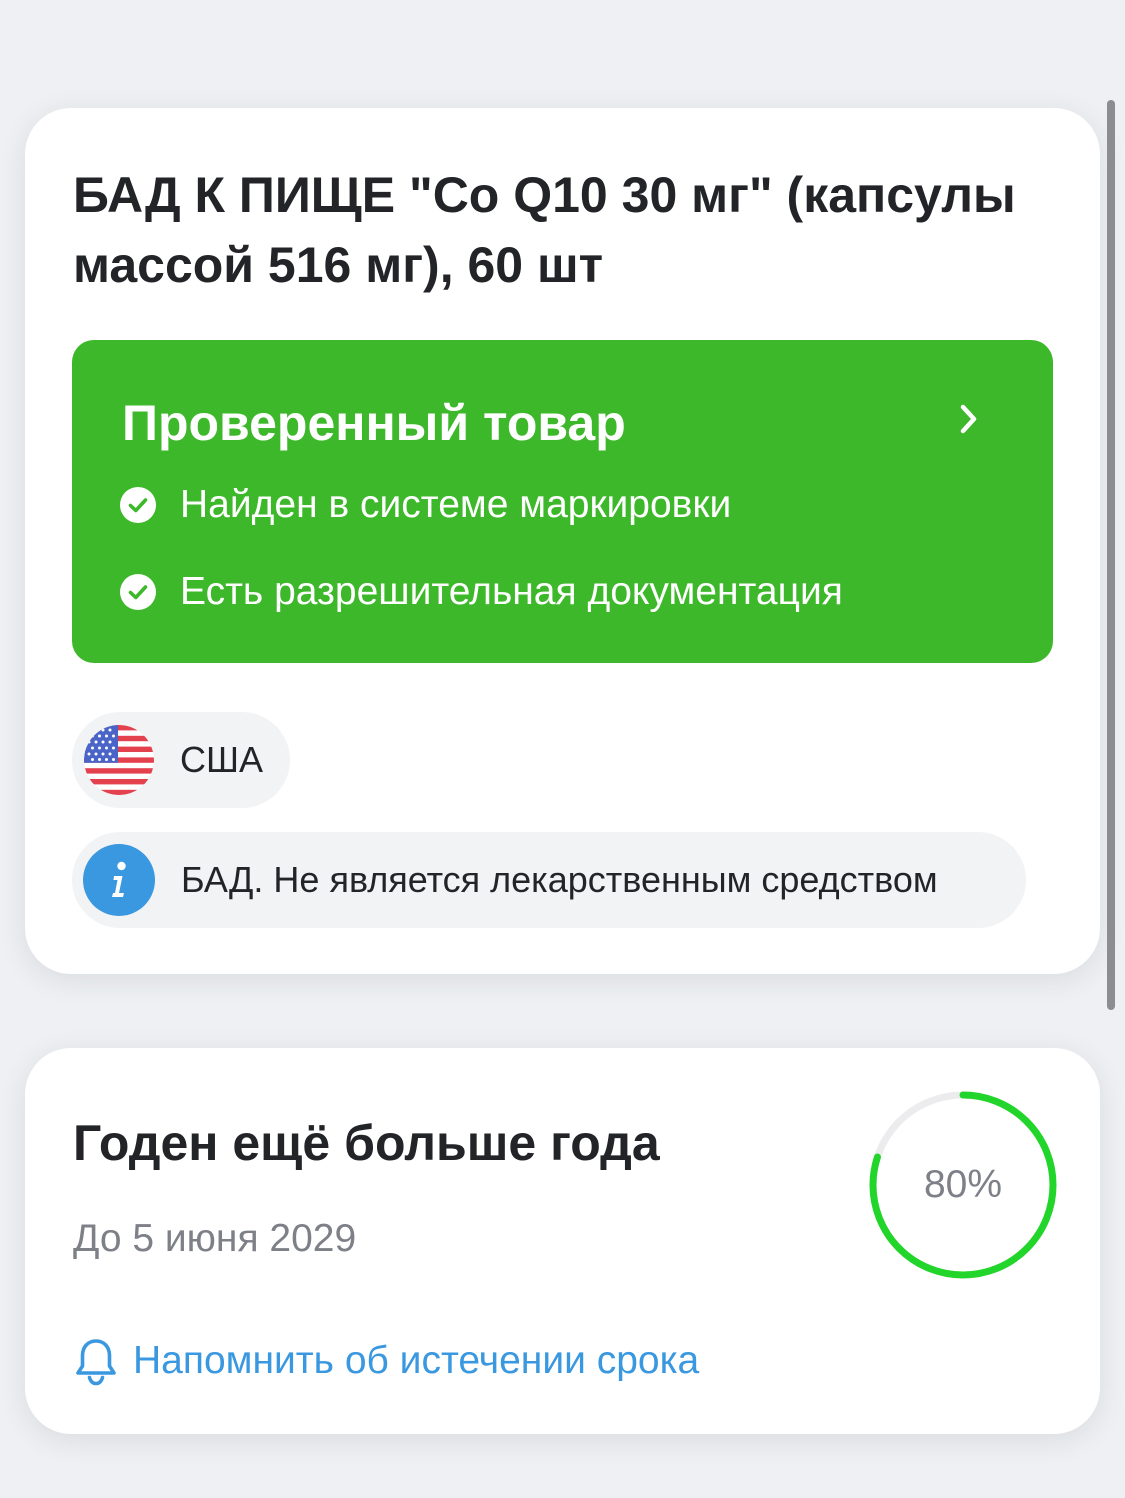 The height and width of the screenshot is (1498, 1125). What do you see at coordinates (366, 1143) in the screenshot?
I see `expiry-title: Годен ещё больше года` at bounding box center [366, 1143].